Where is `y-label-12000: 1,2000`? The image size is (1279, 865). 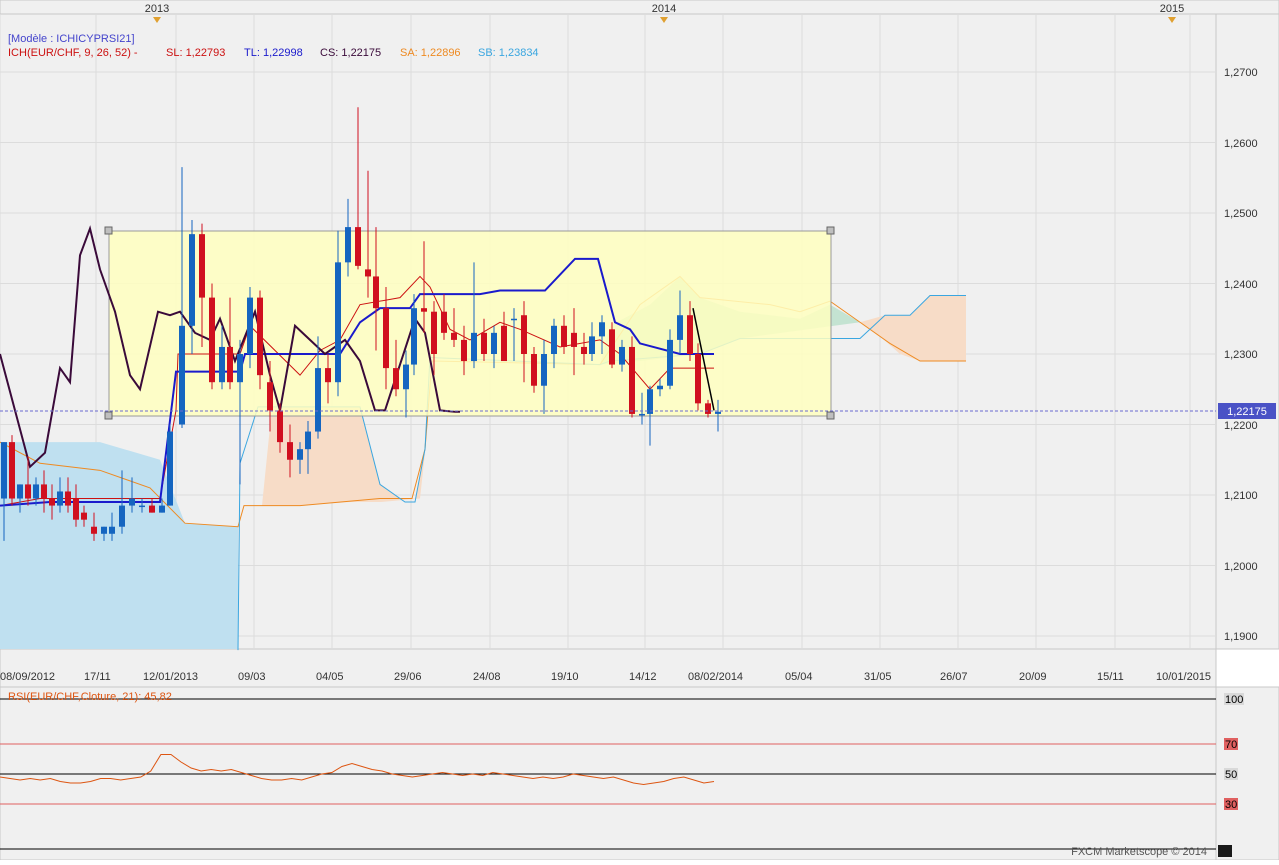
y-label-12000: 1,2000 is located at coordinates (1241, 567).